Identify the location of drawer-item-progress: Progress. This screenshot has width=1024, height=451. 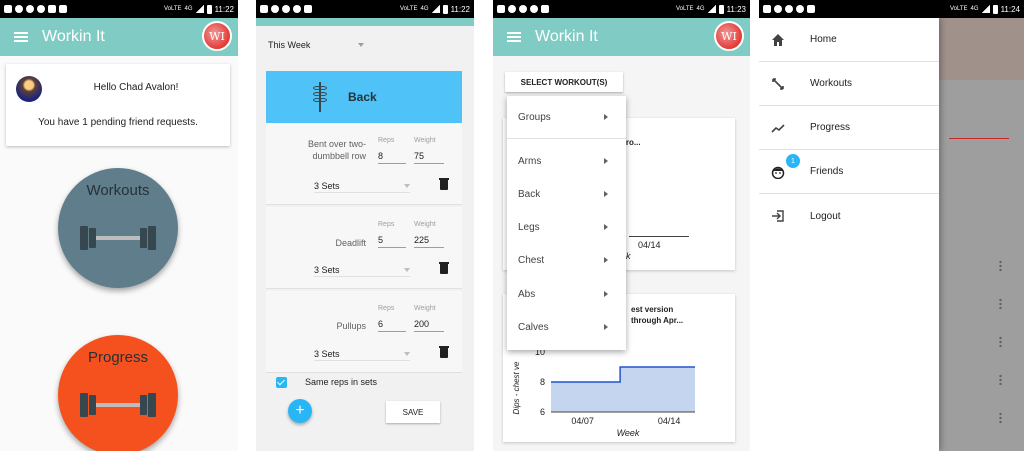
(849, 128).